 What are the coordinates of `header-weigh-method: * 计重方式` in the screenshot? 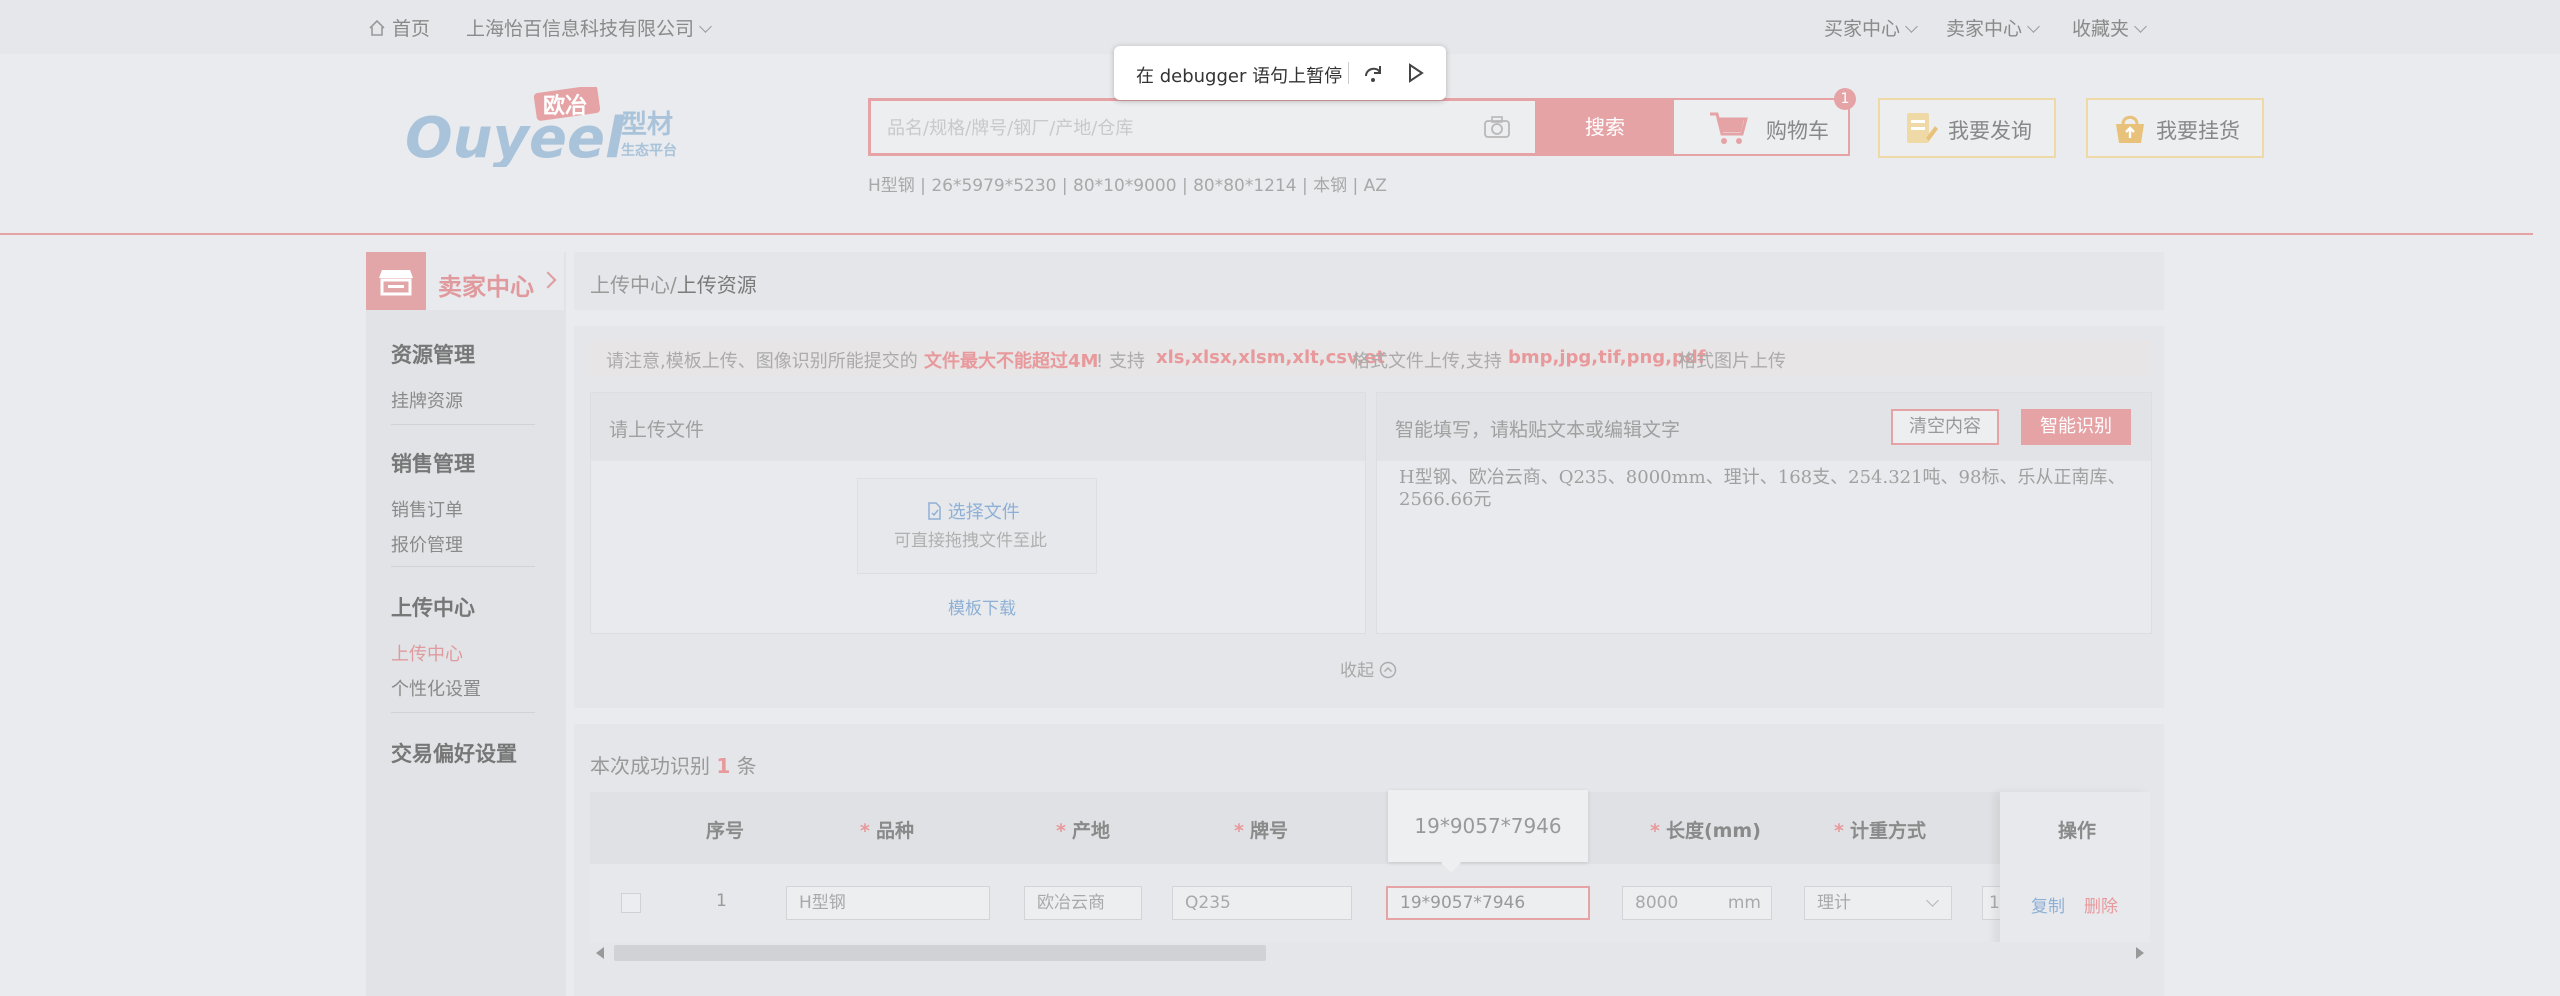 It's located at (1880, 831).